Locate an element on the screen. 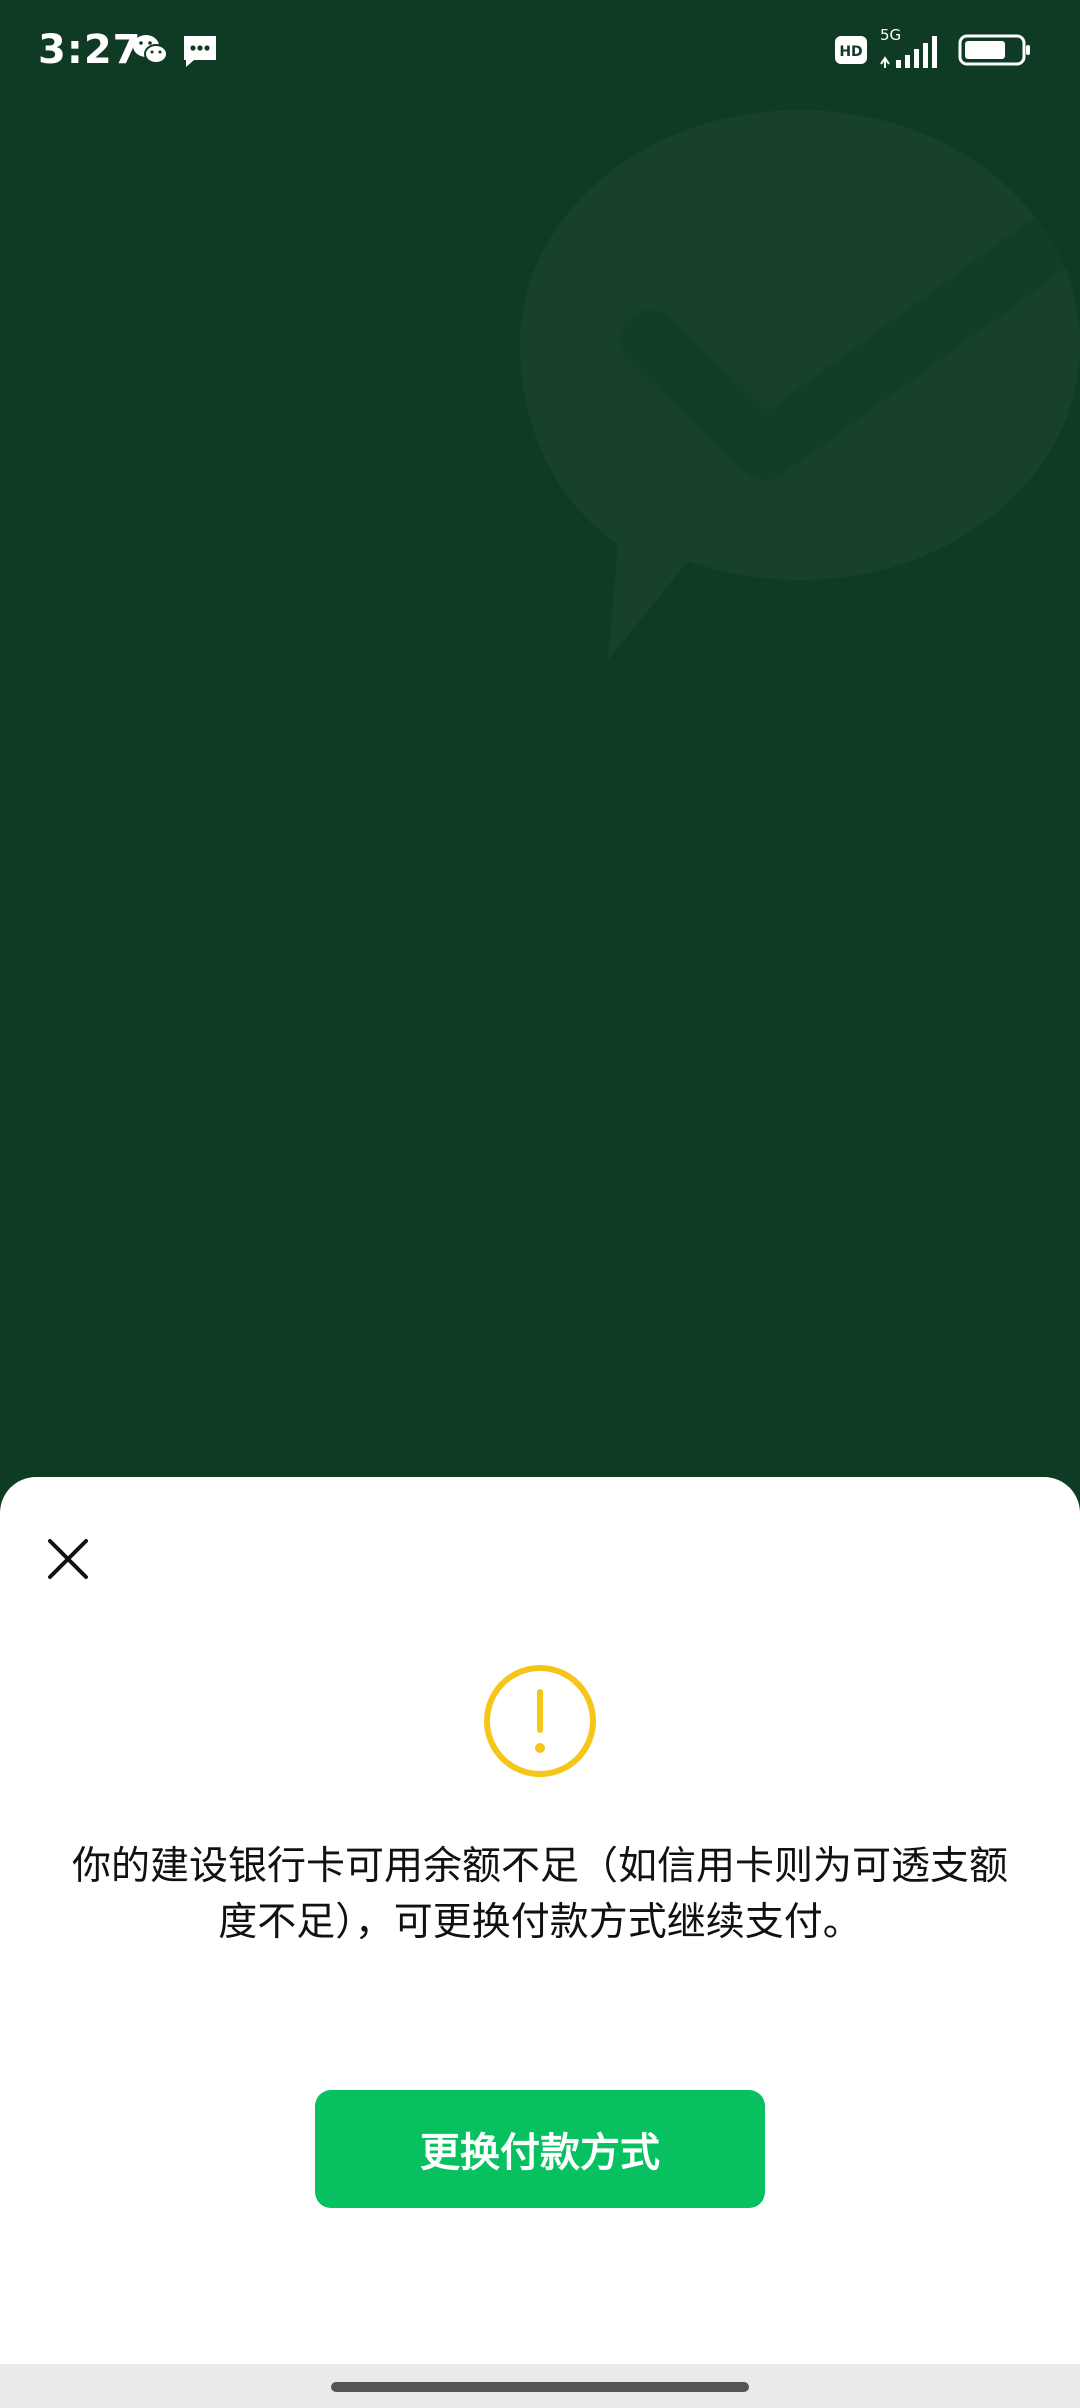 The height and width of the screenshot is (2408, 1080). network-label: 5G is located at coordinates (890, 35).